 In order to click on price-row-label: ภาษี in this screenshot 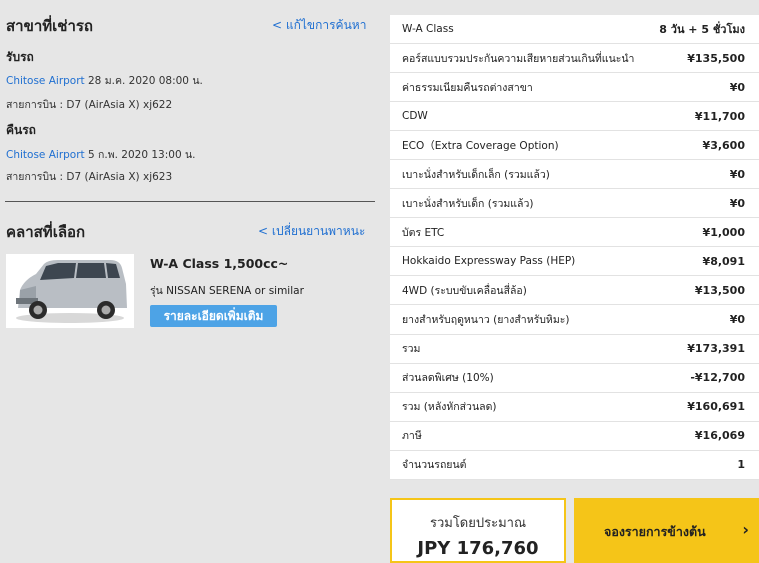, I will do `click(412, 436)`.